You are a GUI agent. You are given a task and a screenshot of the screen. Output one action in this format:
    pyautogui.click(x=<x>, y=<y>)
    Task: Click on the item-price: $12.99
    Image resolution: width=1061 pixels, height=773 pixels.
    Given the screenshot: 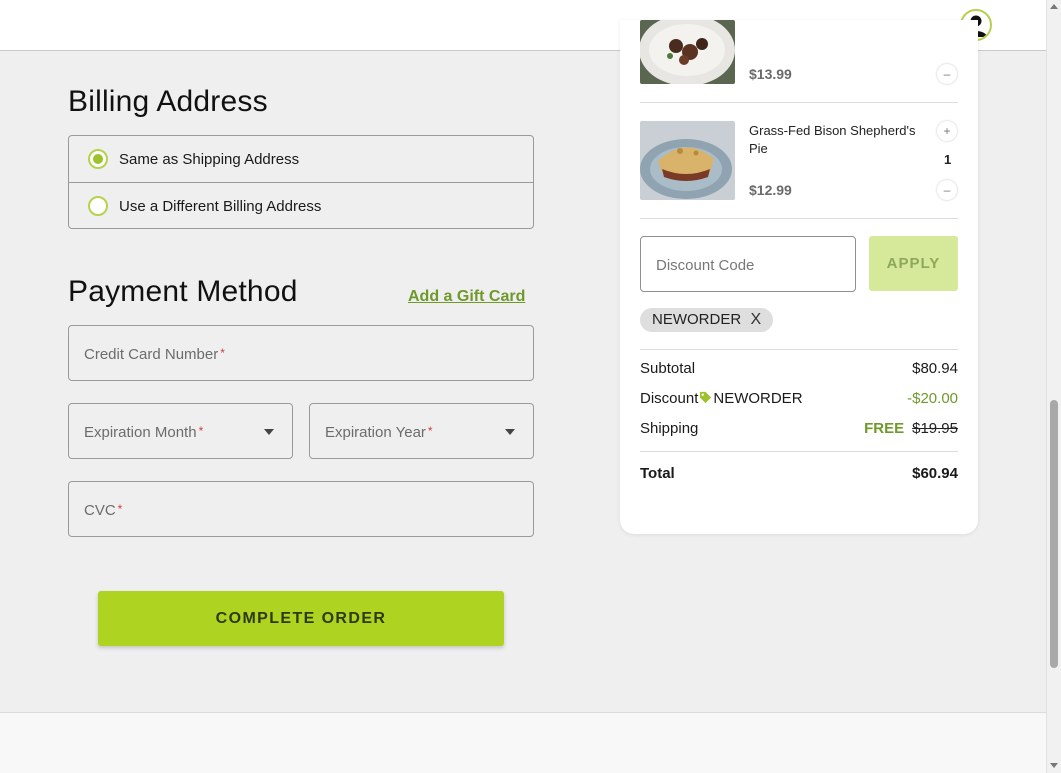 What is the action you would take?
    pyautogui.click(x=770, y=190)
    